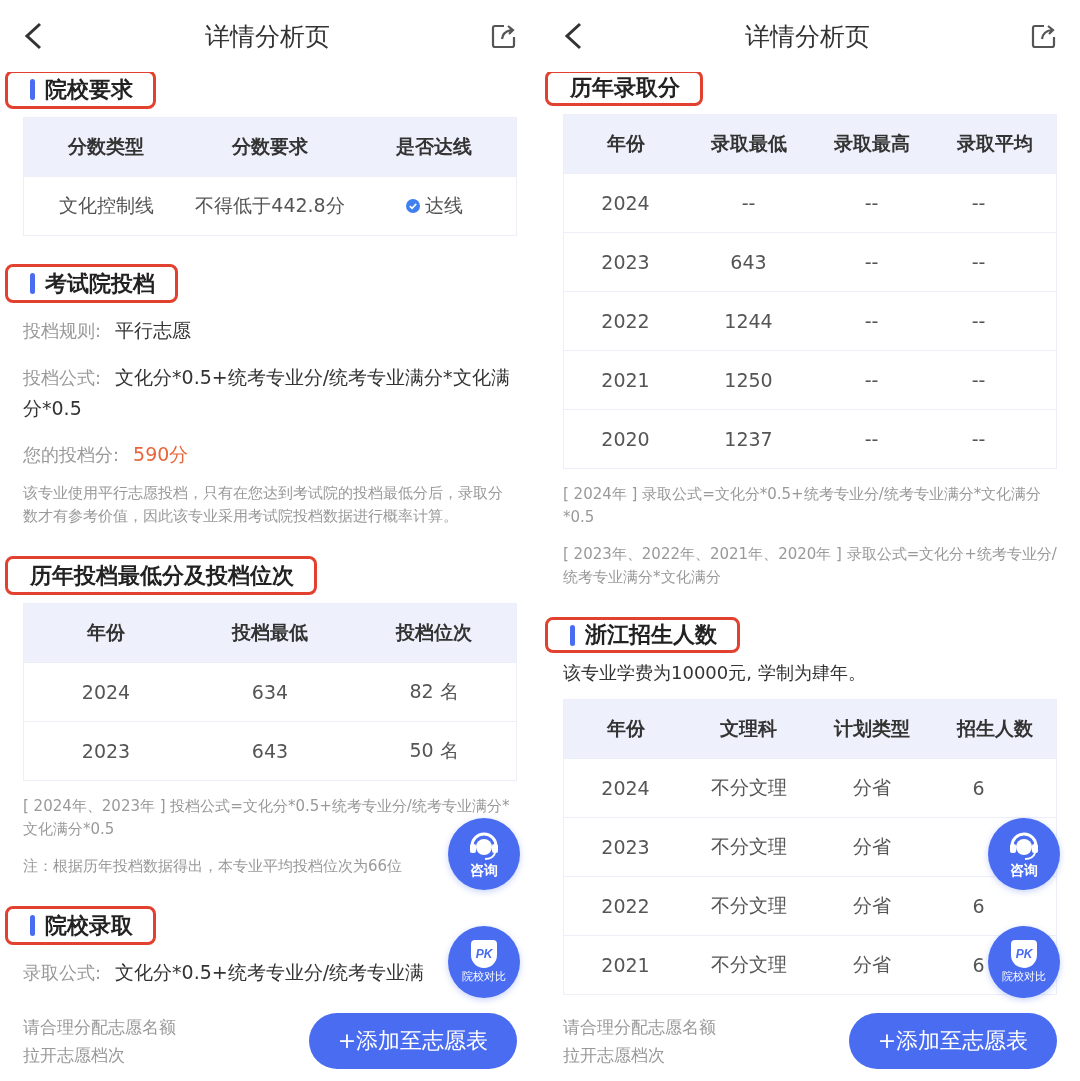  What do you see at coordinates (270, 146) in the screenshot?
I see `column-header: 分数要求` at bounding box center [270, 146].